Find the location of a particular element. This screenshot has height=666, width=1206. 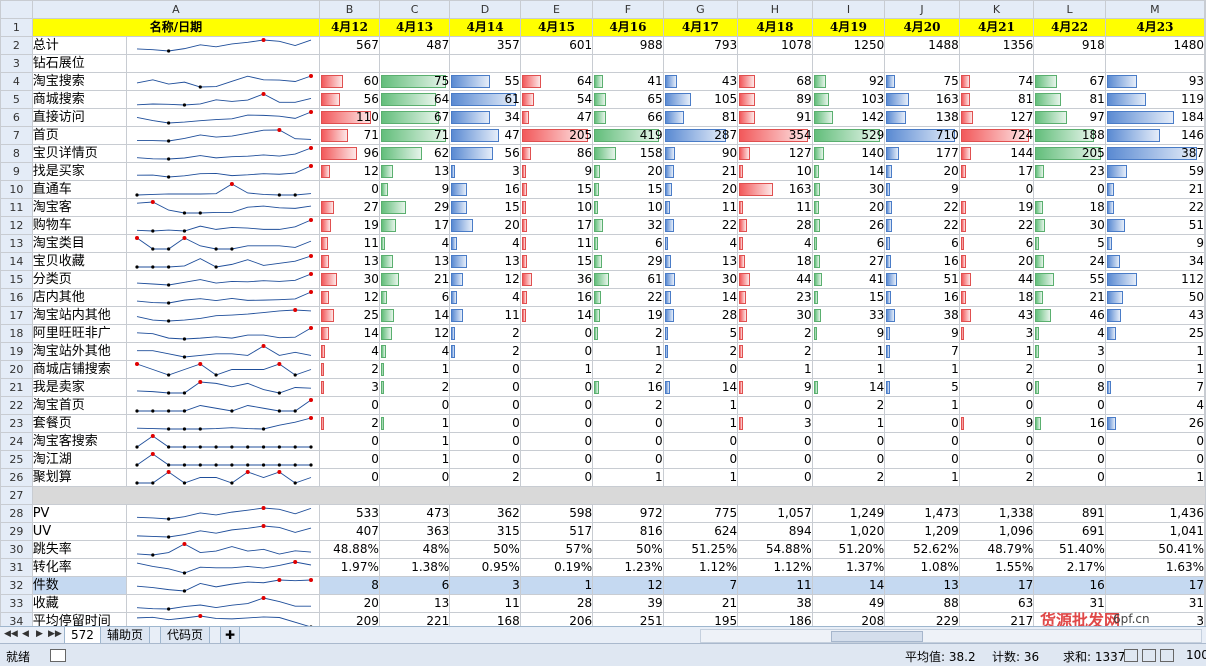

value-cell: 487 is located at coordinates (414, 45).